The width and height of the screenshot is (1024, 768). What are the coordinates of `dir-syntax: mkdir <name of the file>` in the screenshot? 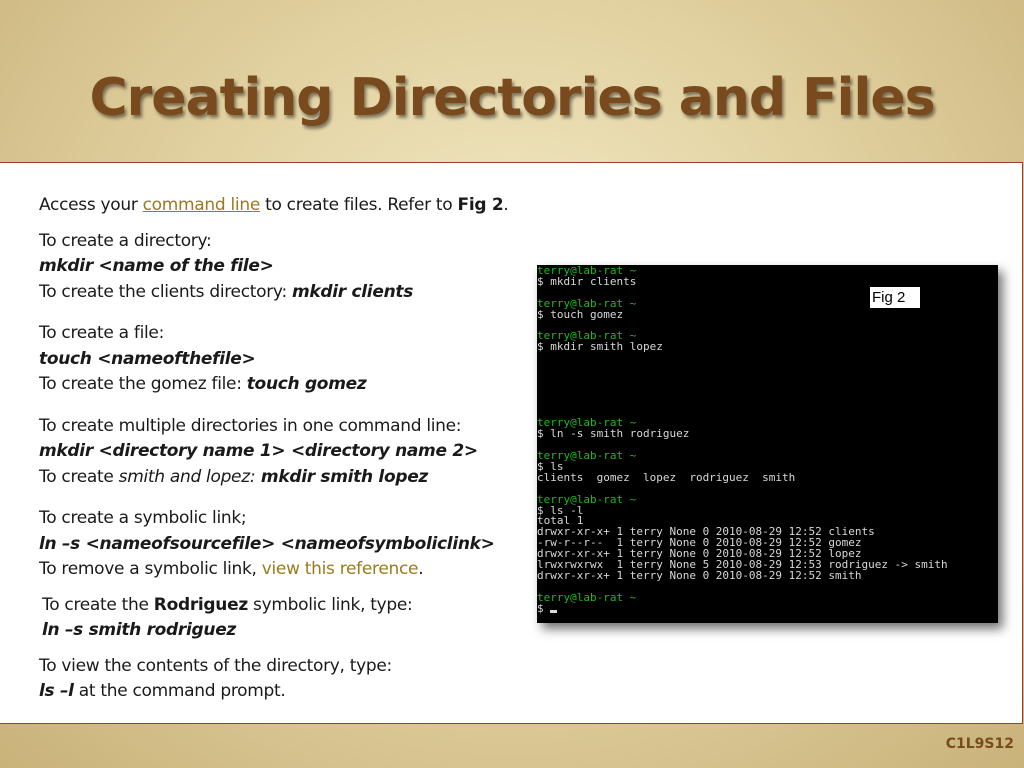 It's located at (156, 266).